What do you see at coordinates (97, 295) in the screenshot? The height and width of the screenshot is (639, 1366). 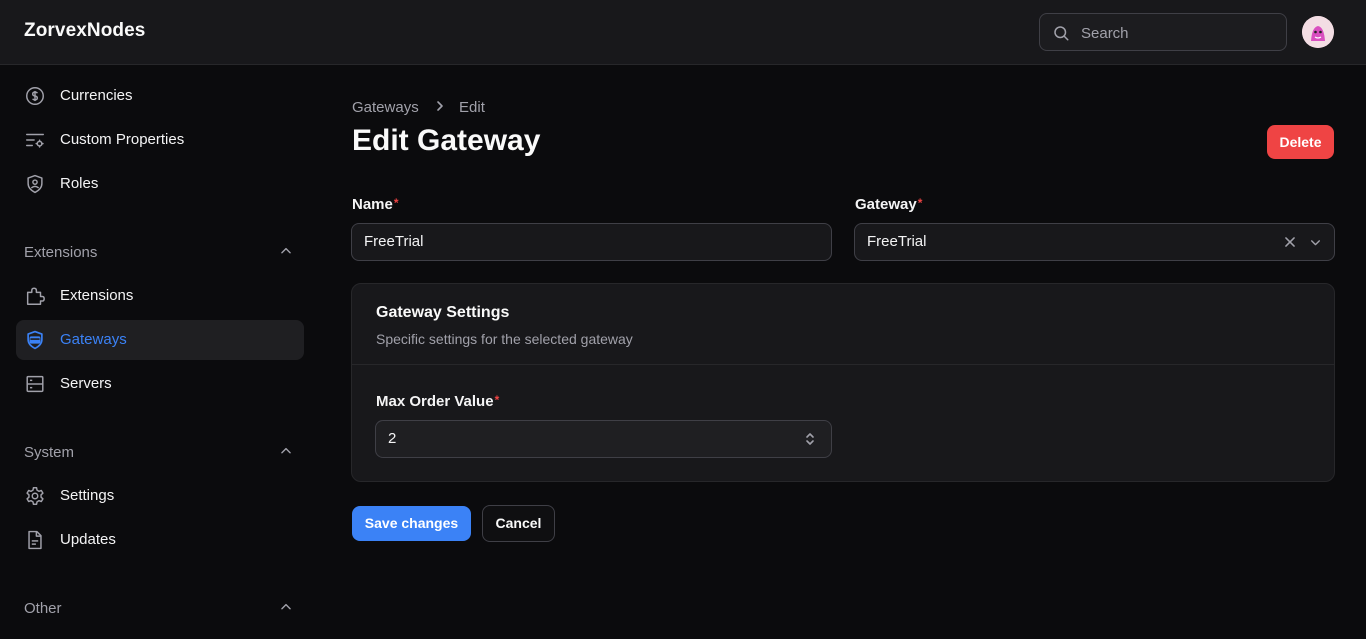 I see `sidebar-item-label: Extensions` at bounding box center [97, 295].